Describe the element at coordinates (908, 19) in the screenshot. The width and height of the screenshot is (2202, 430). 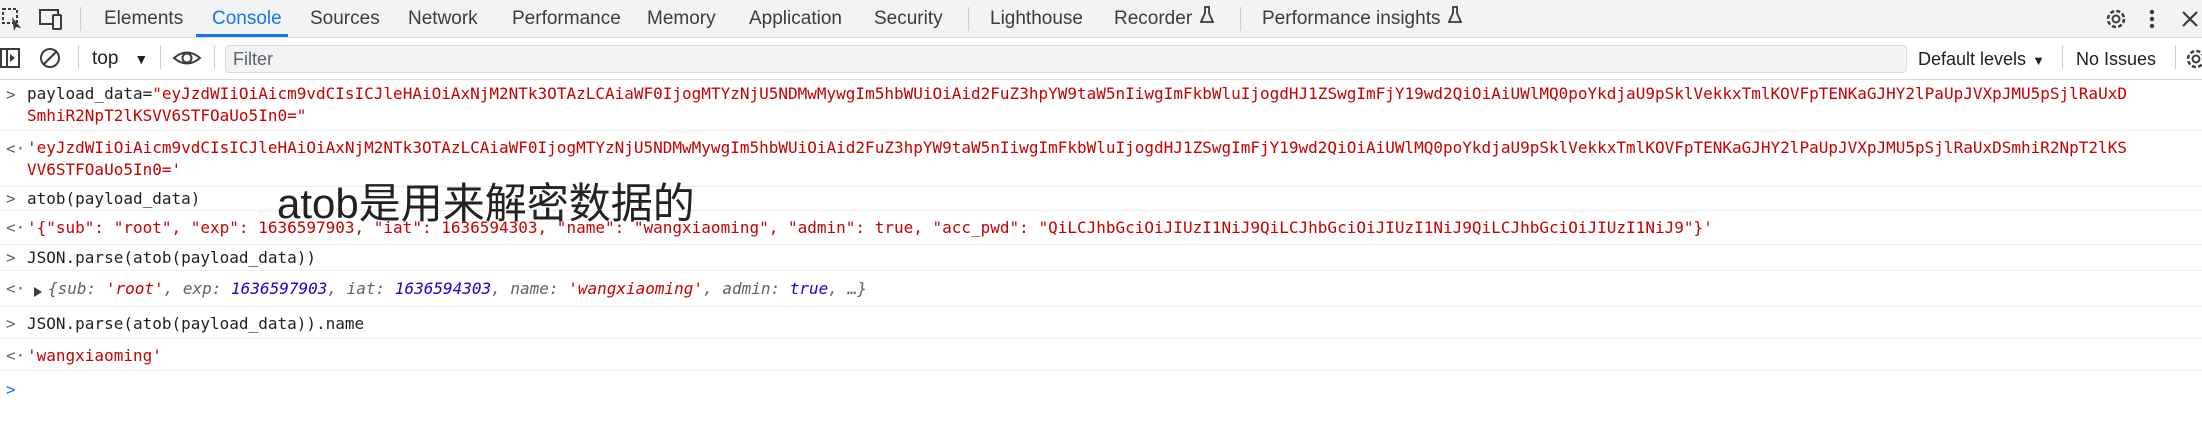
I see `tab-security: Security` at that location.